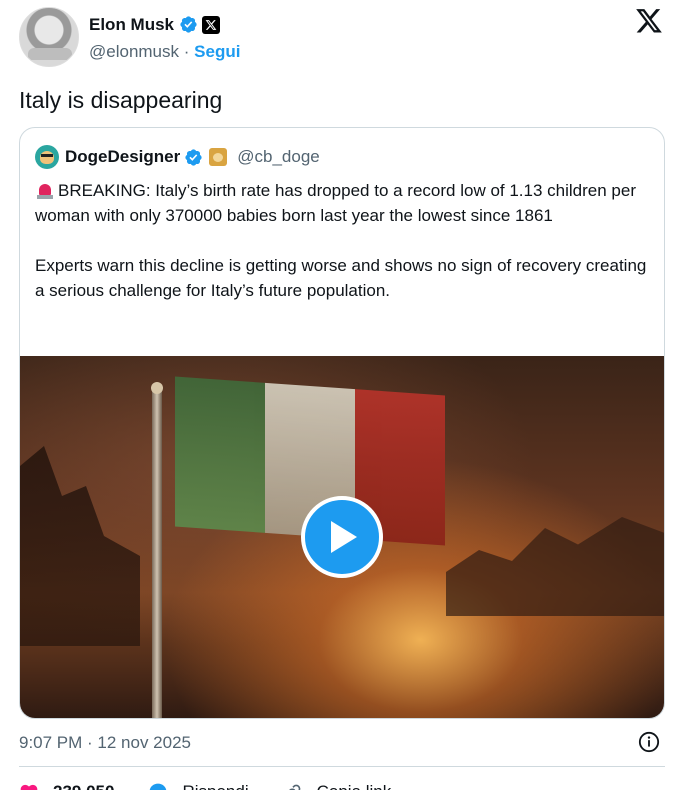  Describe the element at coordinates (105, 743) in the screenshot. I see `tweet-timestamp: 9:07 PM · 12 nov 2025` at that location.